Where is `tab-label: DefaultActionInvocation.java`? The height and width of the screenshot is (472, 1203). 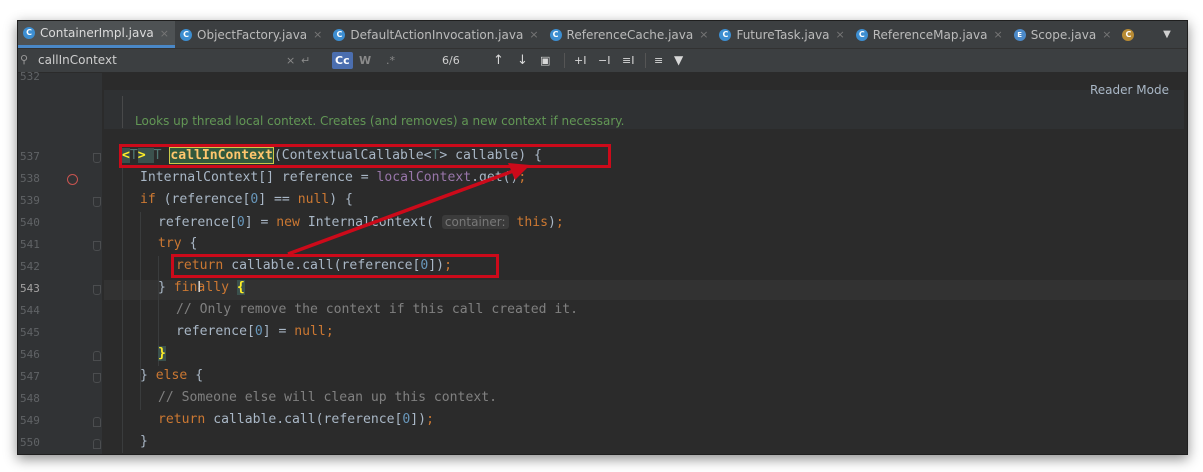 tab-label: DefaultActionInvocation.java is located at coordinates (437, 34).